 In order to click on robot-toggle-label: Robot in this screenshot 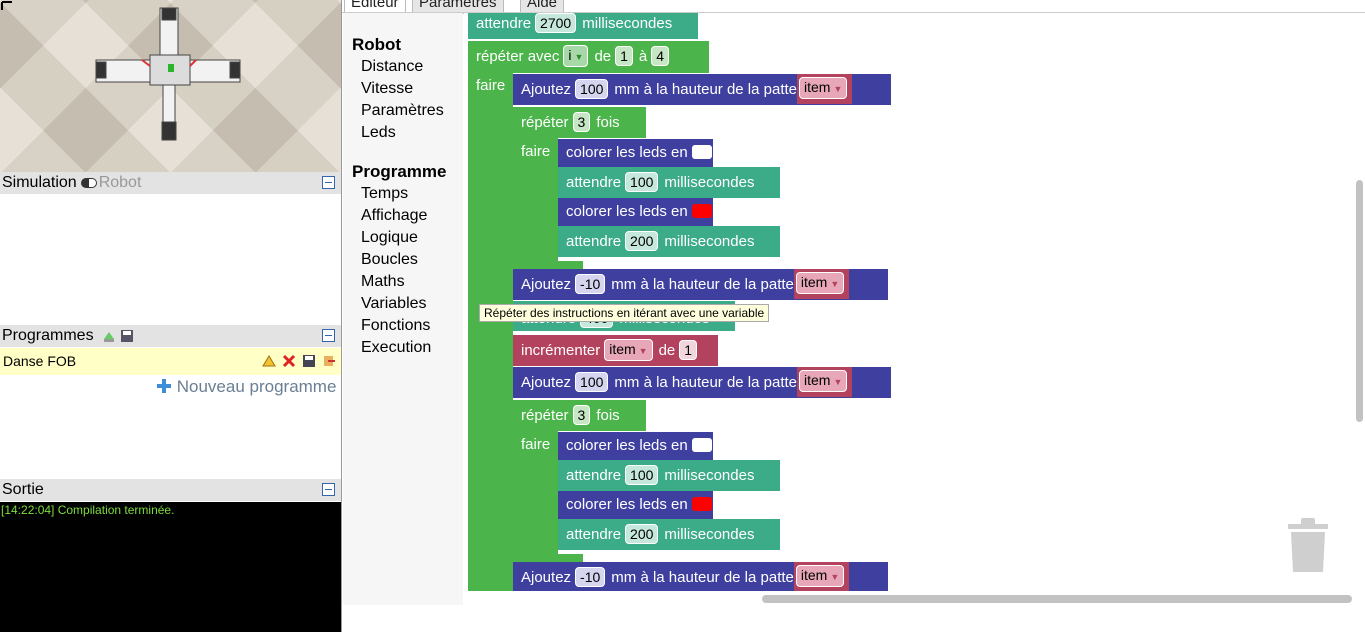, I will do `click(120, 182)`.